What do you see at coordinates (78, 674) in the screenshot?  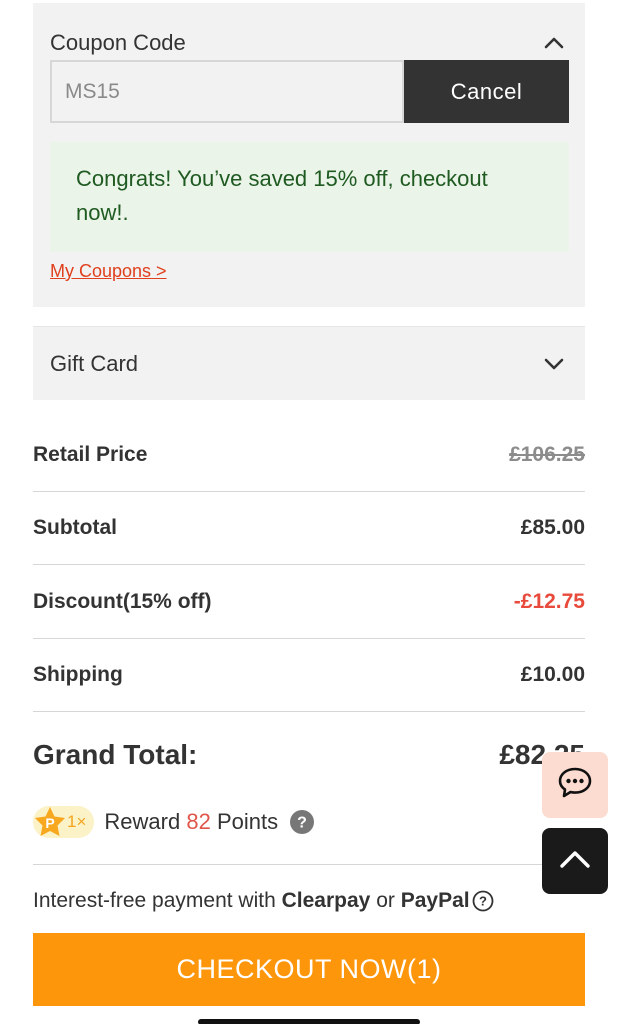 I see `shipping-label: Shipping` at bounding box center [78, 674].